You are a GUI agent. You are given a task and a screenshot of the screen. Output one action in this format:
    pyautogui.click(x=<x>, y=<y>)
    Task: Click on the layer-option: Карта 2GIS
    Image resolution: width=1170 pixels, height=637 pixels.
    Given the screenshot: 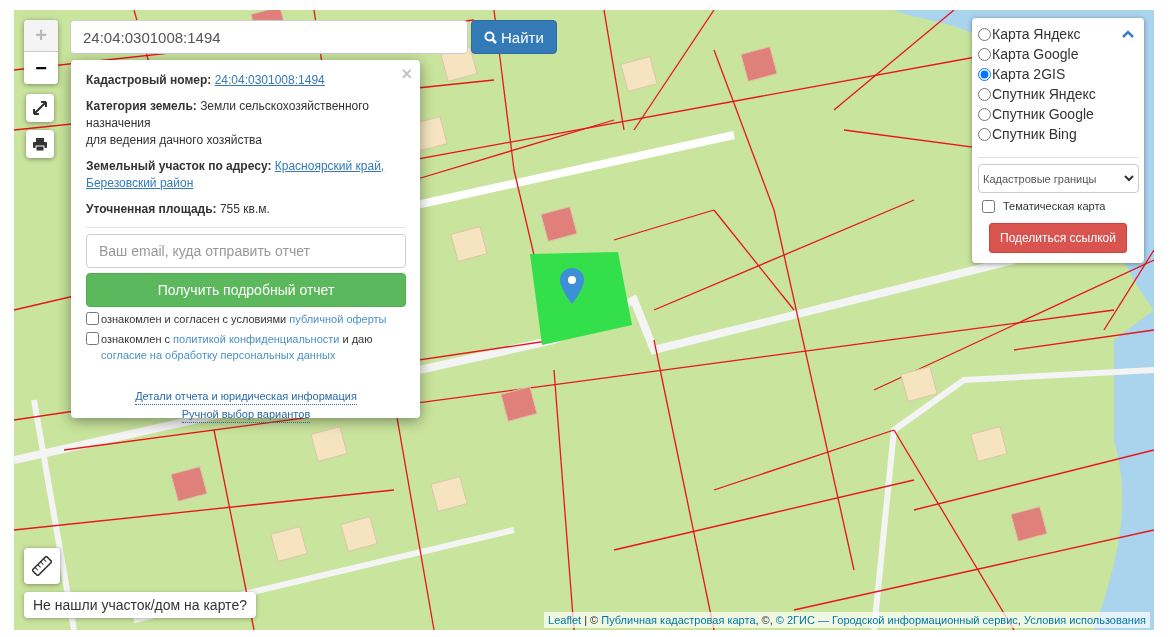 What is the action you would take?
    pyautogui.click(x=1058, y=74)
    